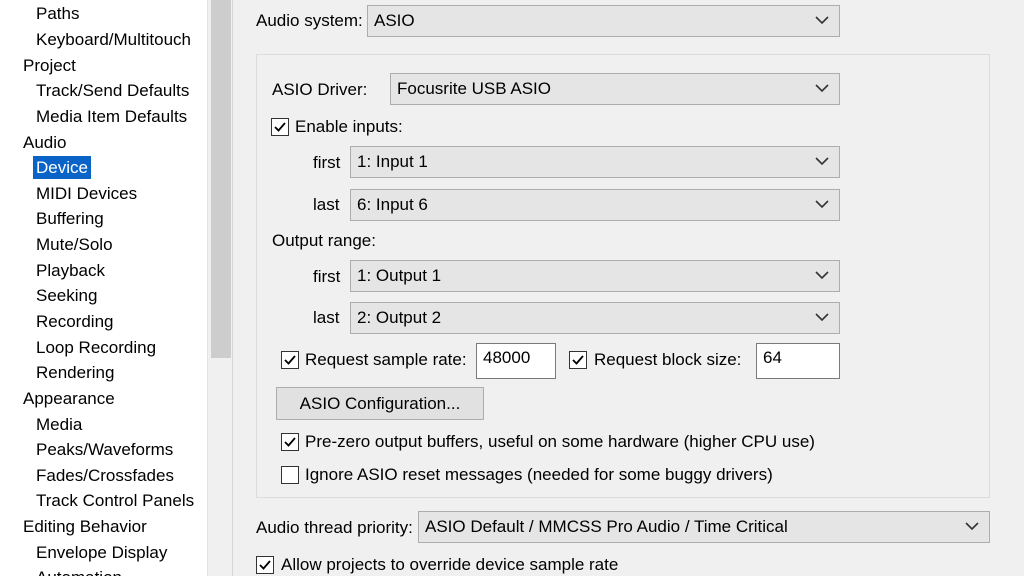 Image resolution: width=1024 pixels, height=576 pixels. What do you see at coordinates (327, 276) in the screenshot?
I see `output-first-label: first` at bounding box center [327, 276].